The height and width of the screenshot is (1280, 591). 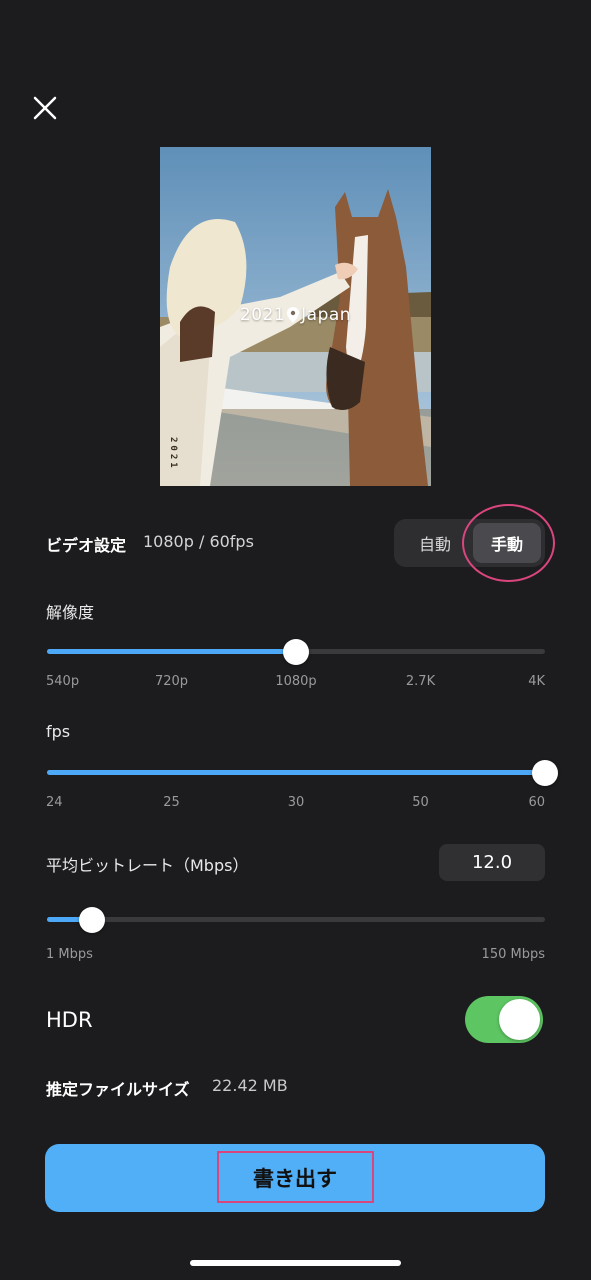 What do you see at coordinates (420, 802) in the screenshot?
I see `tick-label: 50` at bounding box center [420, 802].